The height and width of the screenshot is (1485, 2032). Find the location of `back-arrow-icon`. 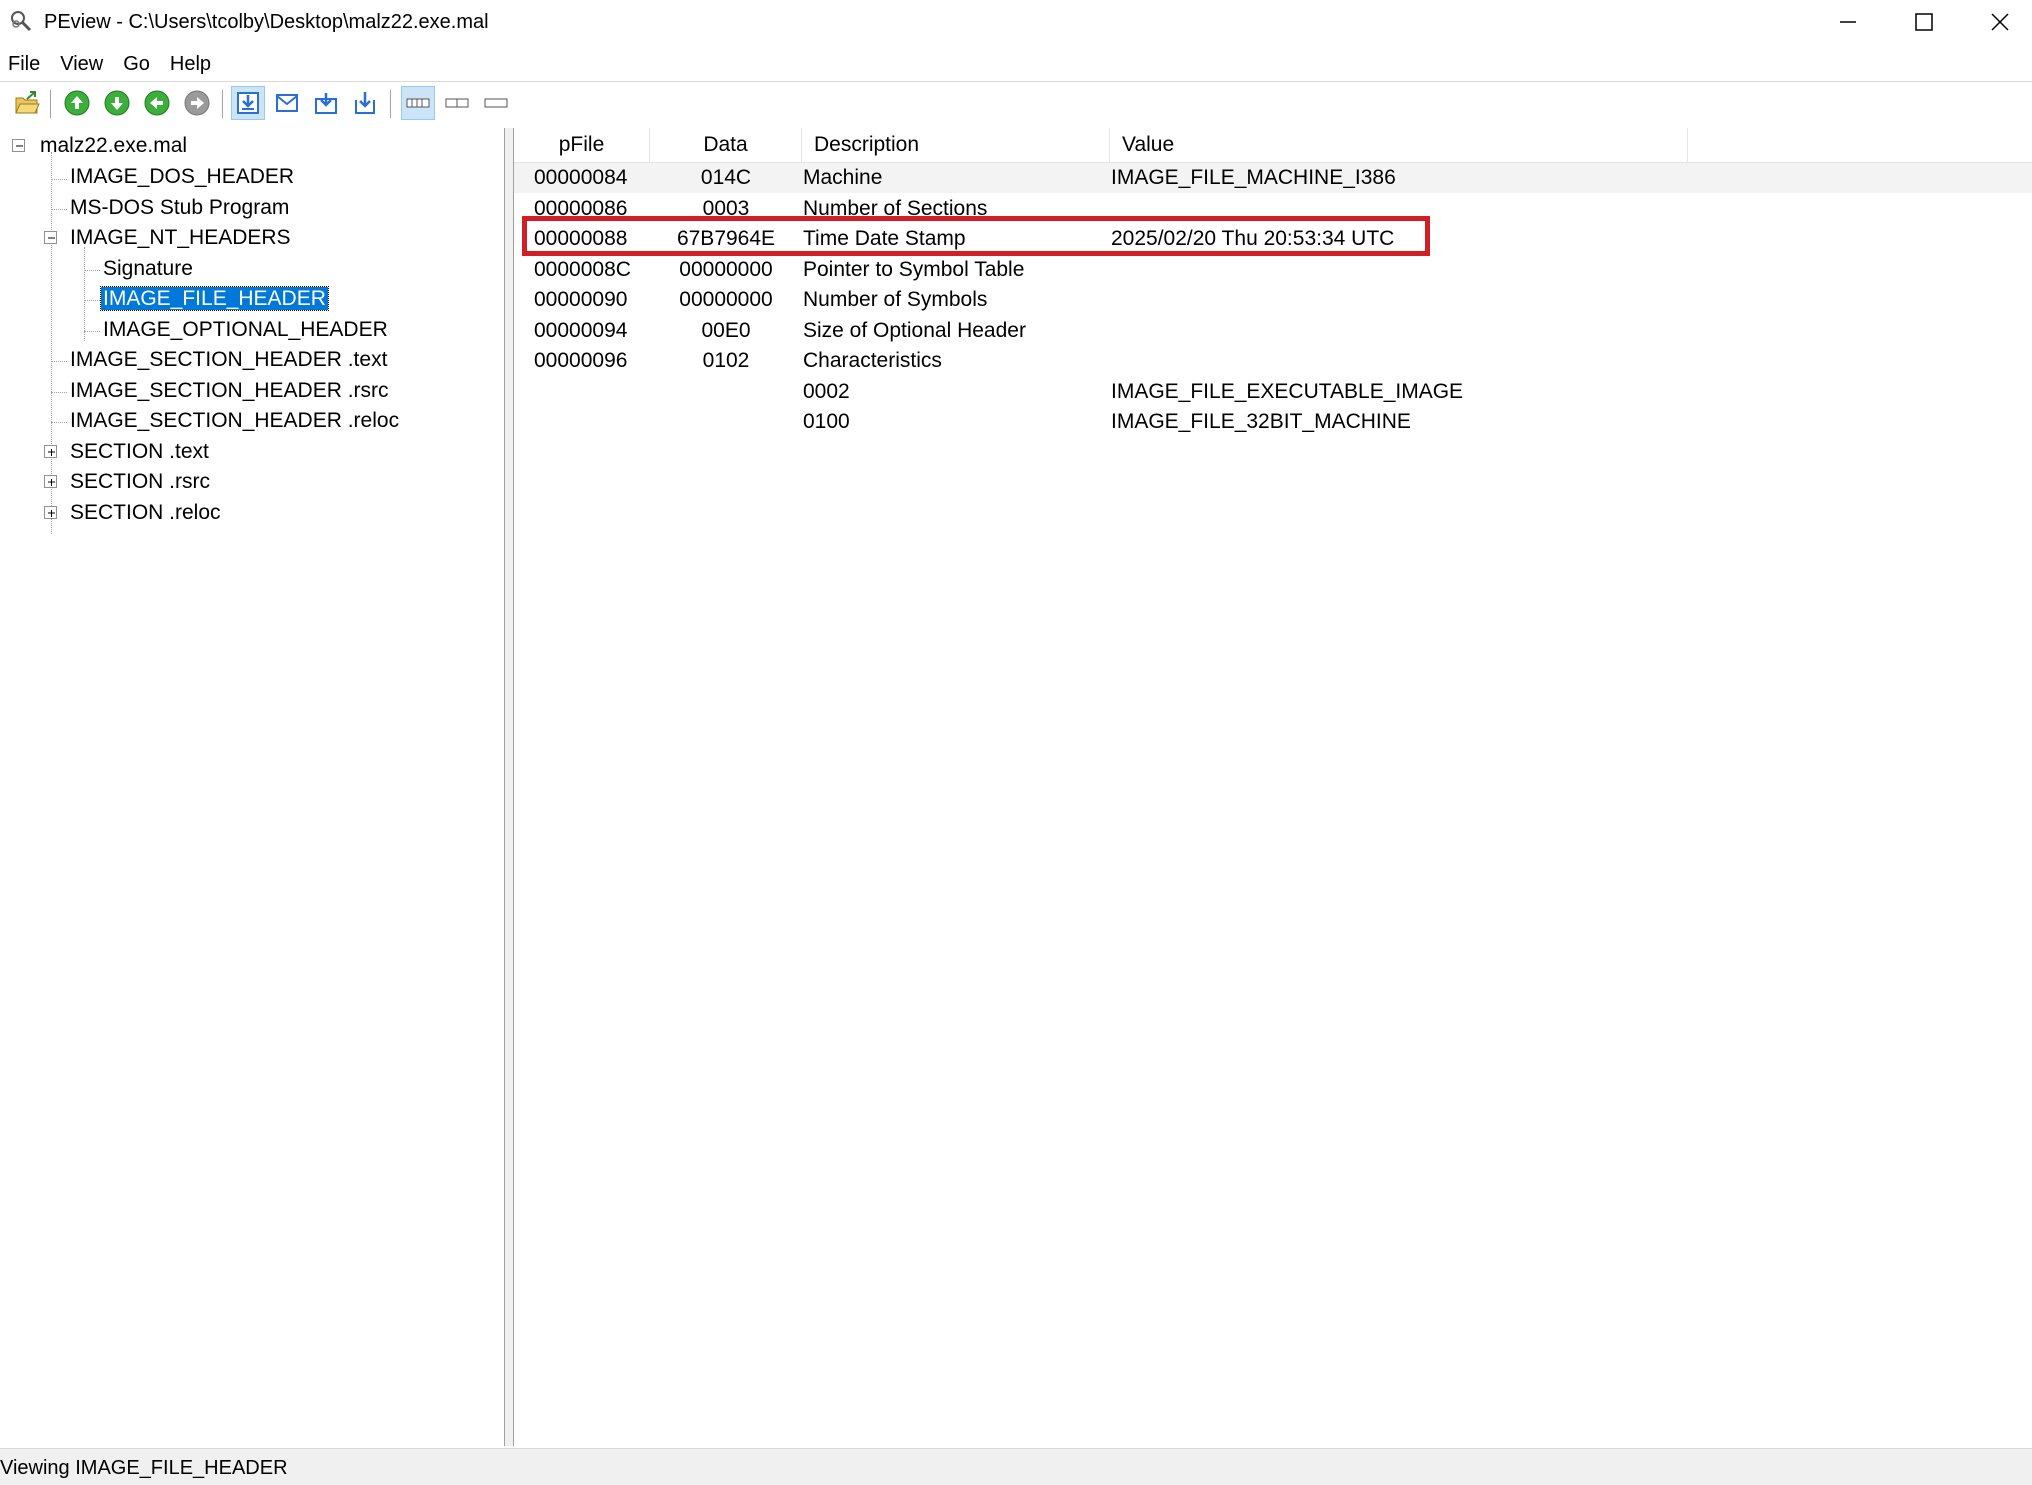

back-arrow-icon is located at coordinates (157, 103).